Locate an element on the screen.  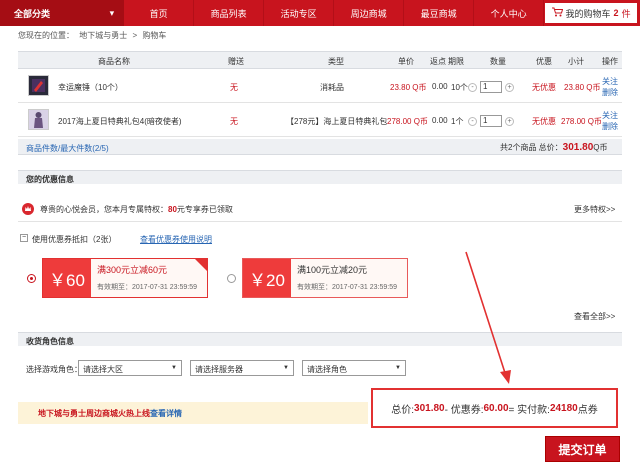
annotation-arrow-icon is located at coordinates (488, 317).